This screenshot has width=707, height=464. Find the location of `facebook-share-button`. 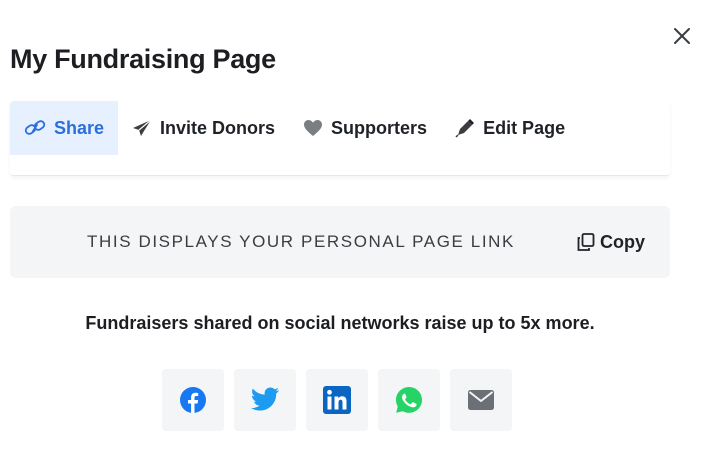

facebook-share-button is located at coordinates (193, 400).